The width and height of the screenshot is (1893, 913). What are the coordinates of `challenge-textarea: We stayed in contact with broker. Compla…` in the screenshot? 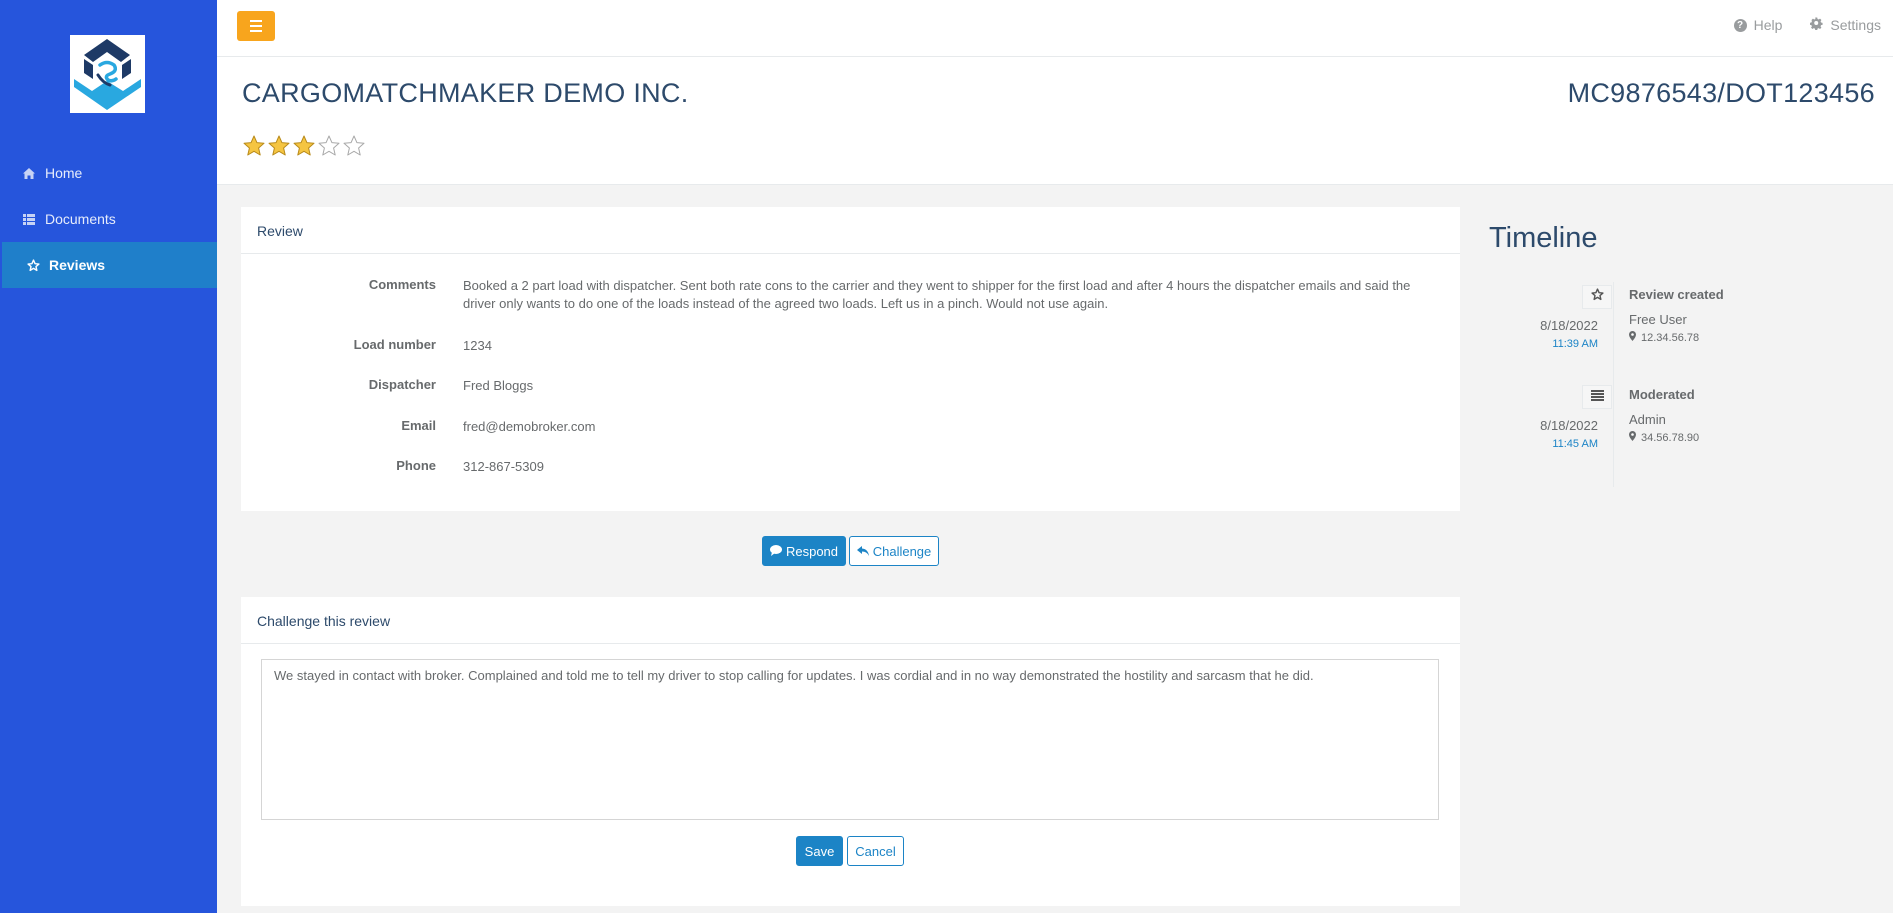 It's located at (850, 739).